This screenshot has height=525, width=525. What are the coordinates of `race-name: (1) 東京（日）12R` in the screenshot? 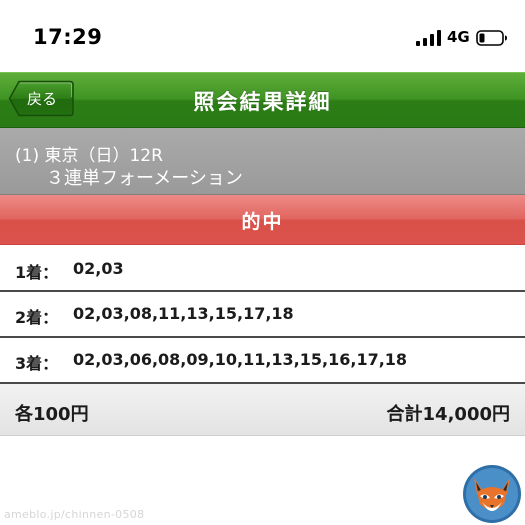 It's located at (89, 156).